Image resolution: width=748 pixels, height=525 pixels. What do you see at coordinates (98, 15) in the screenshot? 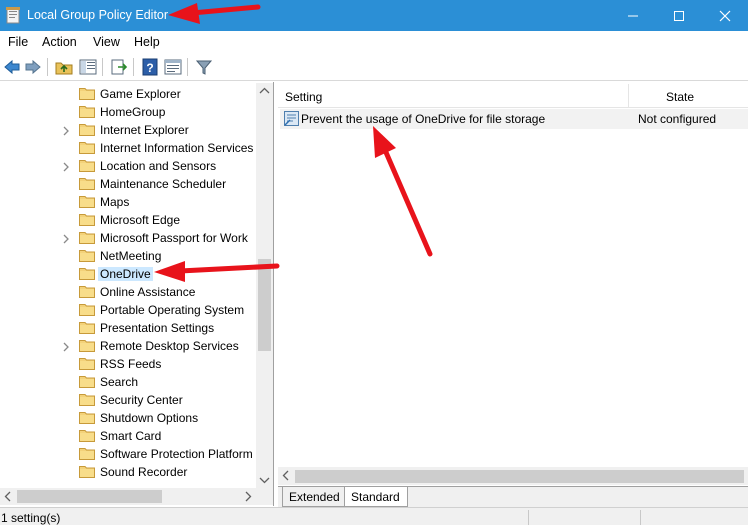
I see `window-title: Local Group Policy Editor` at bounding box center [98, 15].